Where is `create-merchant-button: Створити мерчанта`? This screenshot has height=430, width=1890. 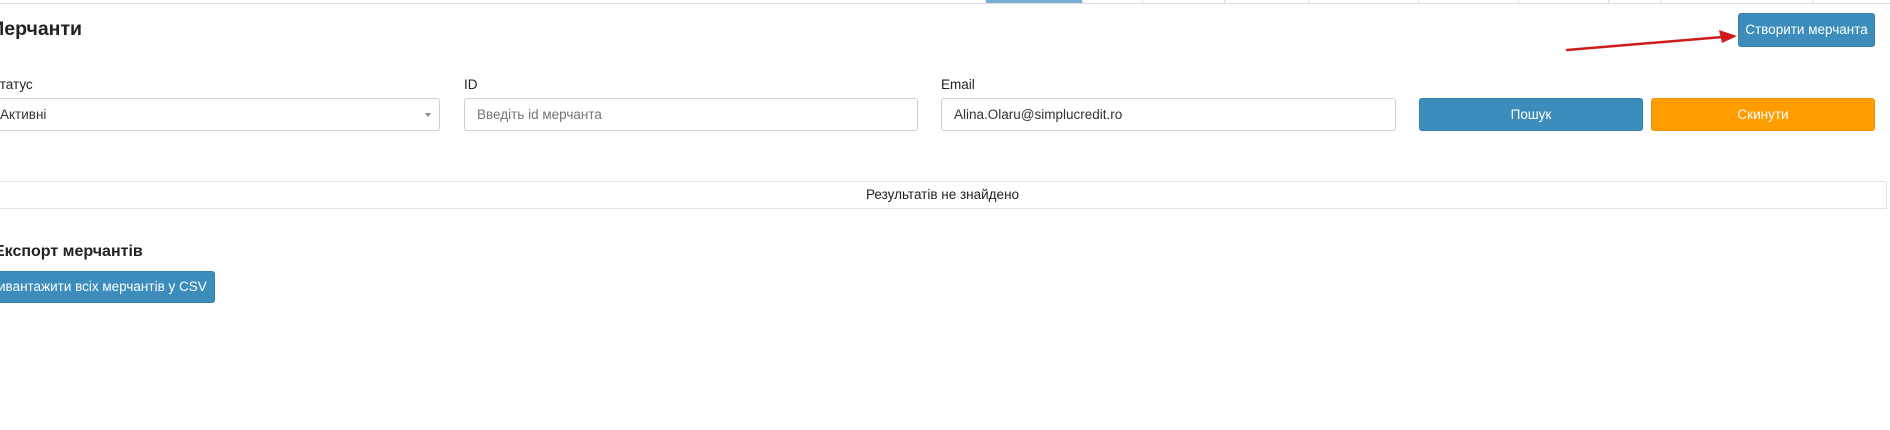 create-merchant-button: Створити мерчанта is located at coordinates (1806, 30).